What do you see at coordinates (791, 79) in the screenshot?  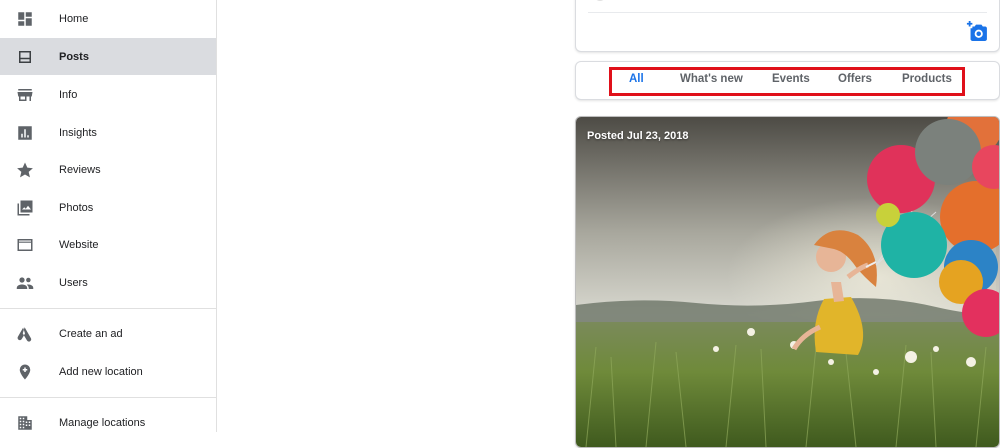 I see `tab-events: Events` at bounding box center [791, 79].